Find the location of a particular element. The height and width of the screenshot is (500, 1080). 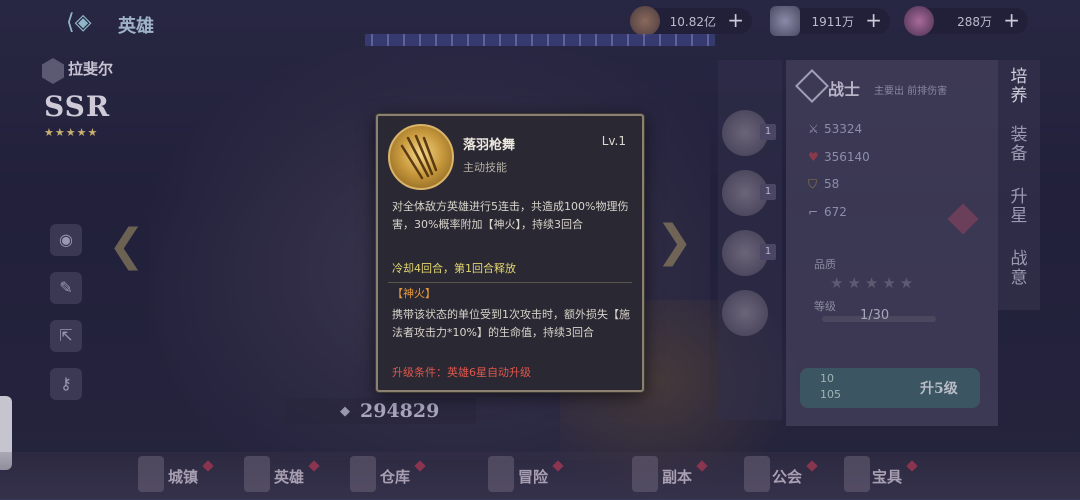

top-bar: ⟨◈ 英雄 10.82亿 + 1911万 + 288万 + is located at coordinates (540, 23).